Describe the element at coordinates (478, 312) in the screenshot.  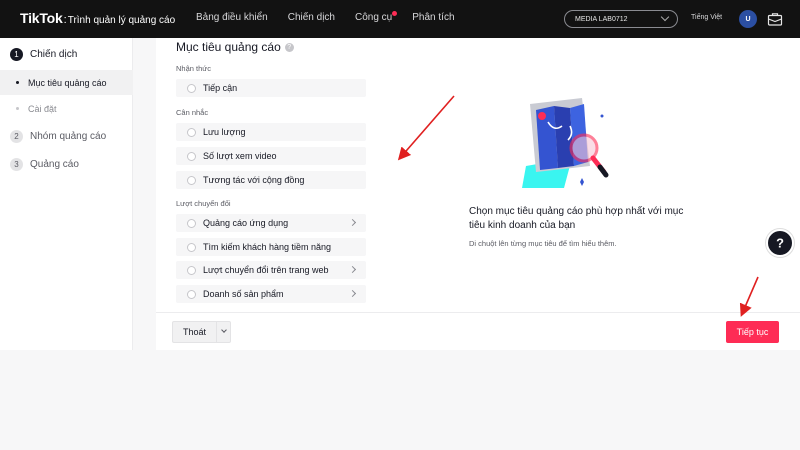
I see `footer-divider` at that location.